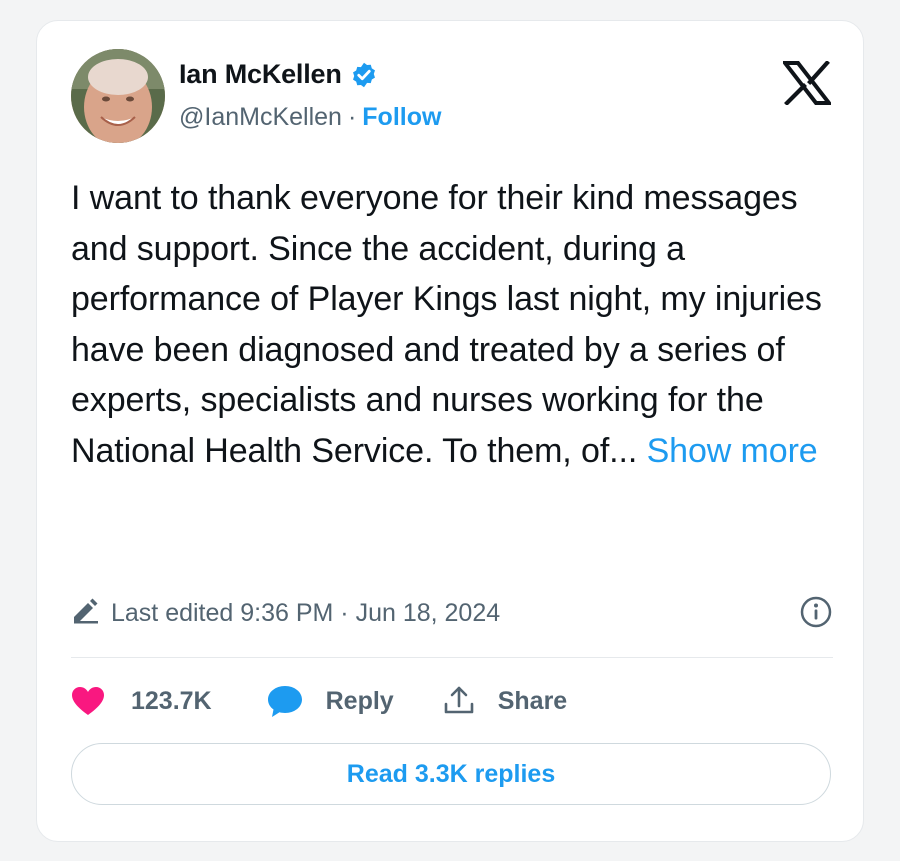 The height and width of the screenshot is (861, 900). I want to click on handle-row: @IanMcKellen · Follow, so click(310, 117).